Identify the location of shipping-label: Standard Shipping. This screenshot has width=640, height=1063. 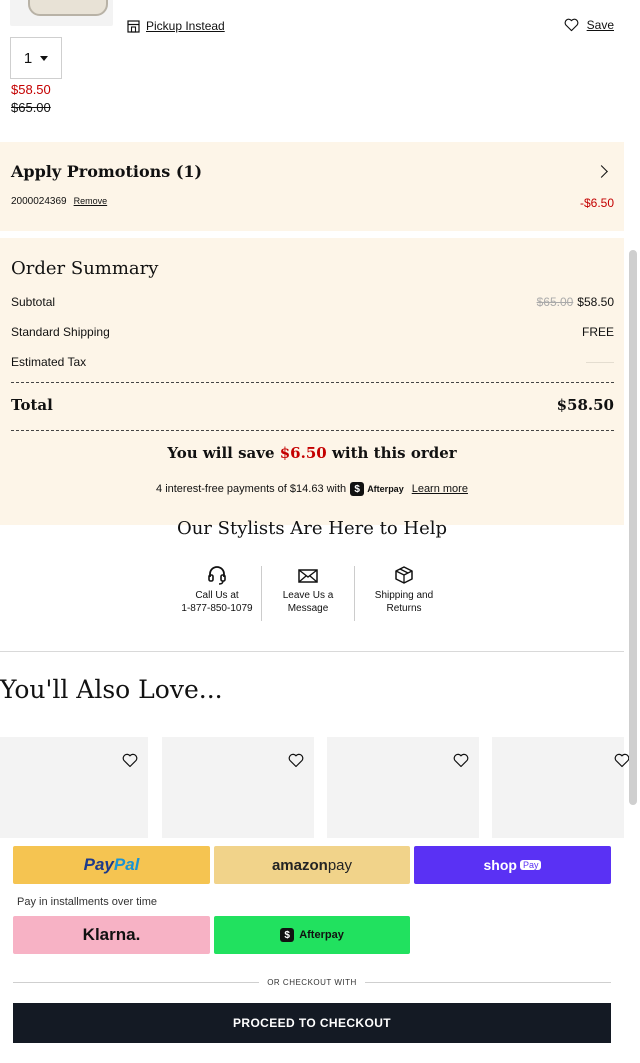
(60, 332).